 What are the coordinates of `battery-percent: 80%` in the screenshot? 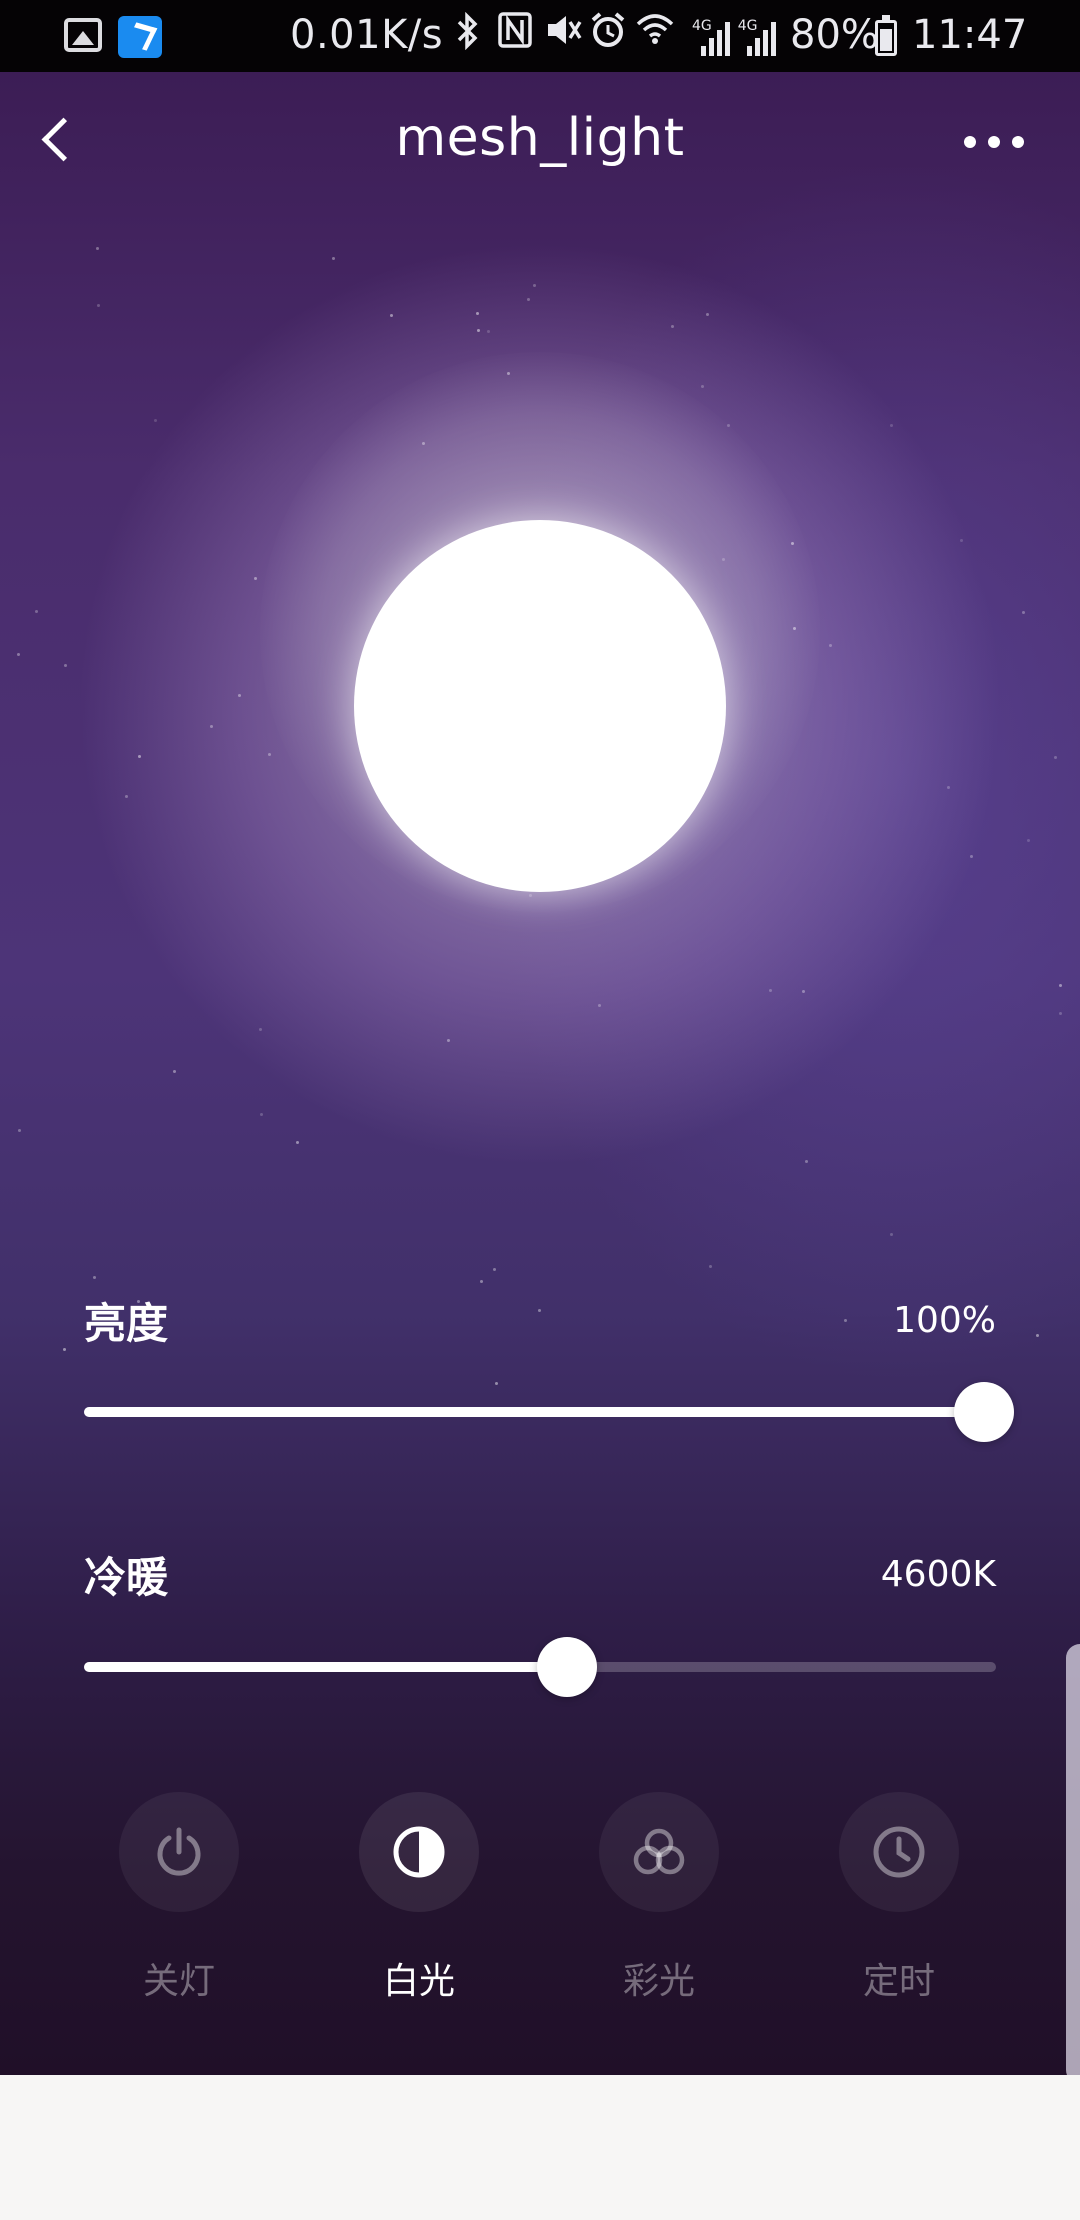 It's located at (834, 35).